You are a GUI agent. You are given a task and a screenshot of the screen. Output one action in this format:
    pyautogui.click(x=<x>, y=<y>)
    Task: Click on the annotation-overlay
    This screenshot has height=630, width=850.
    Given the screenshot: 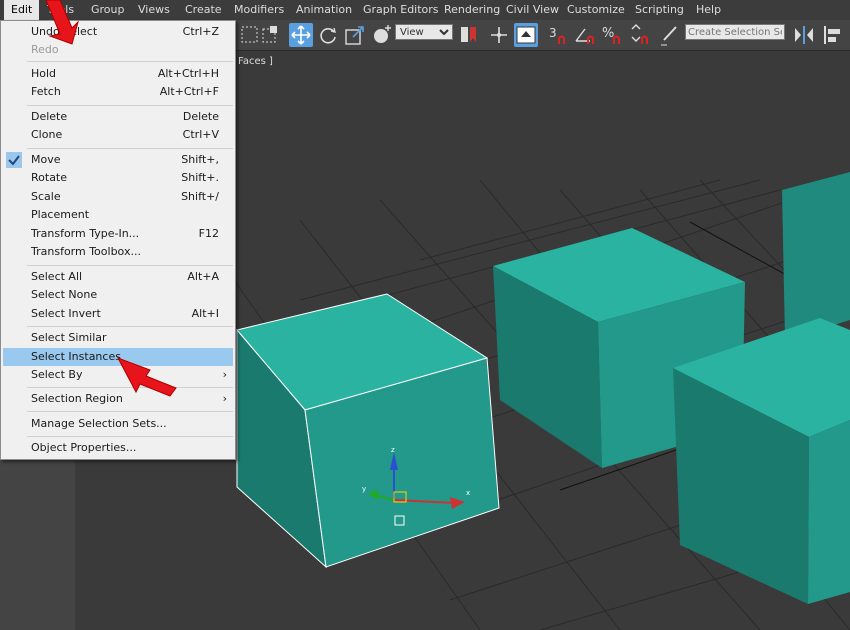 What is the action you would take?
    pyautogui.click(x=111, y=198)
    